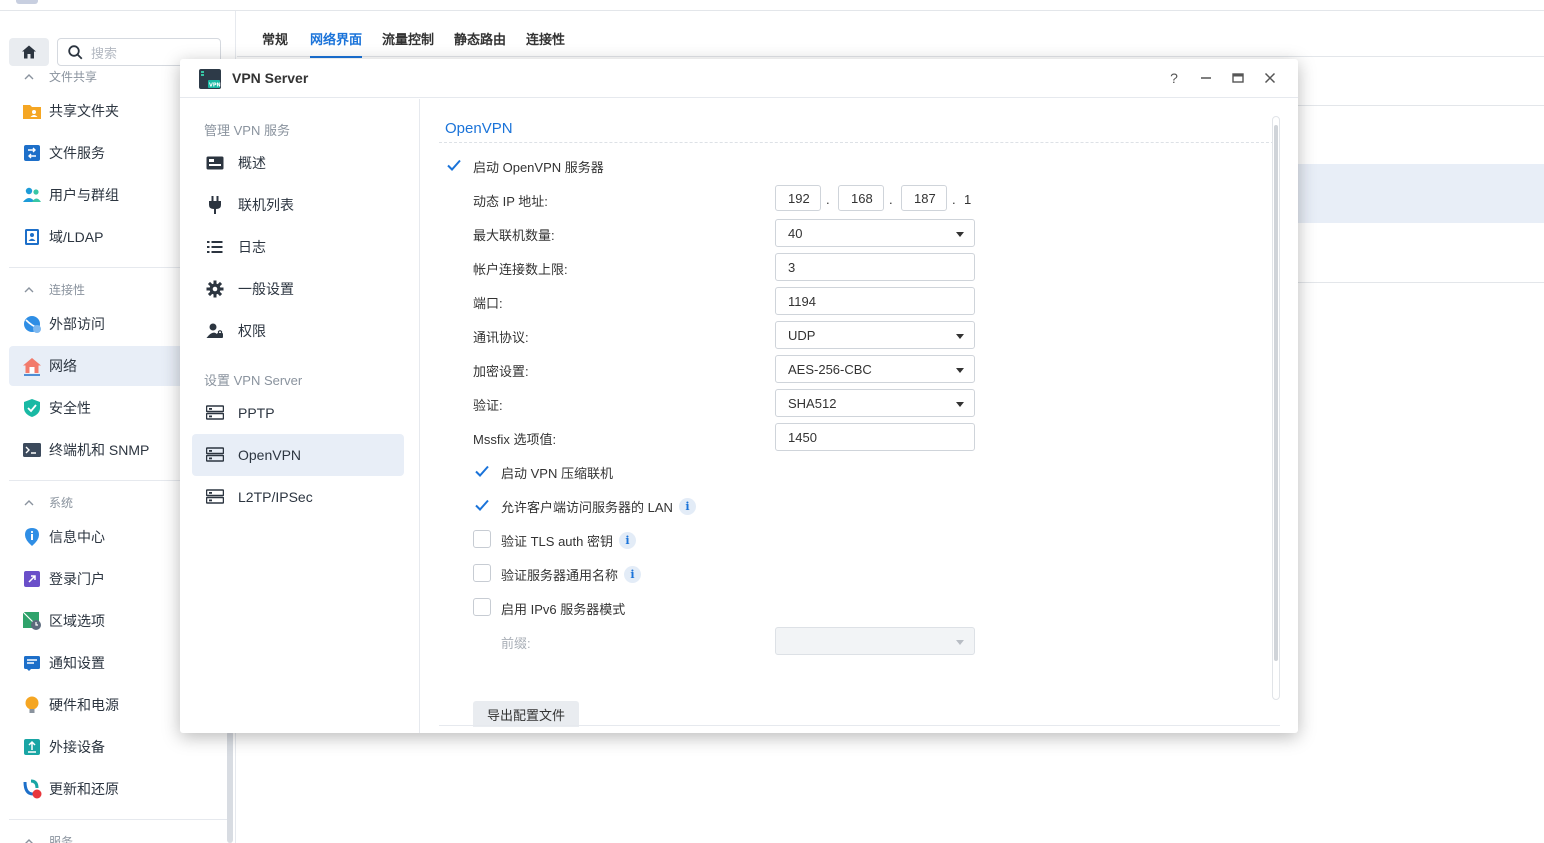 This screenshot has height=843, width=1544. Describe the element at coordinates (215, 331) in the screenshot. I see `permission-user-icon` at that location.